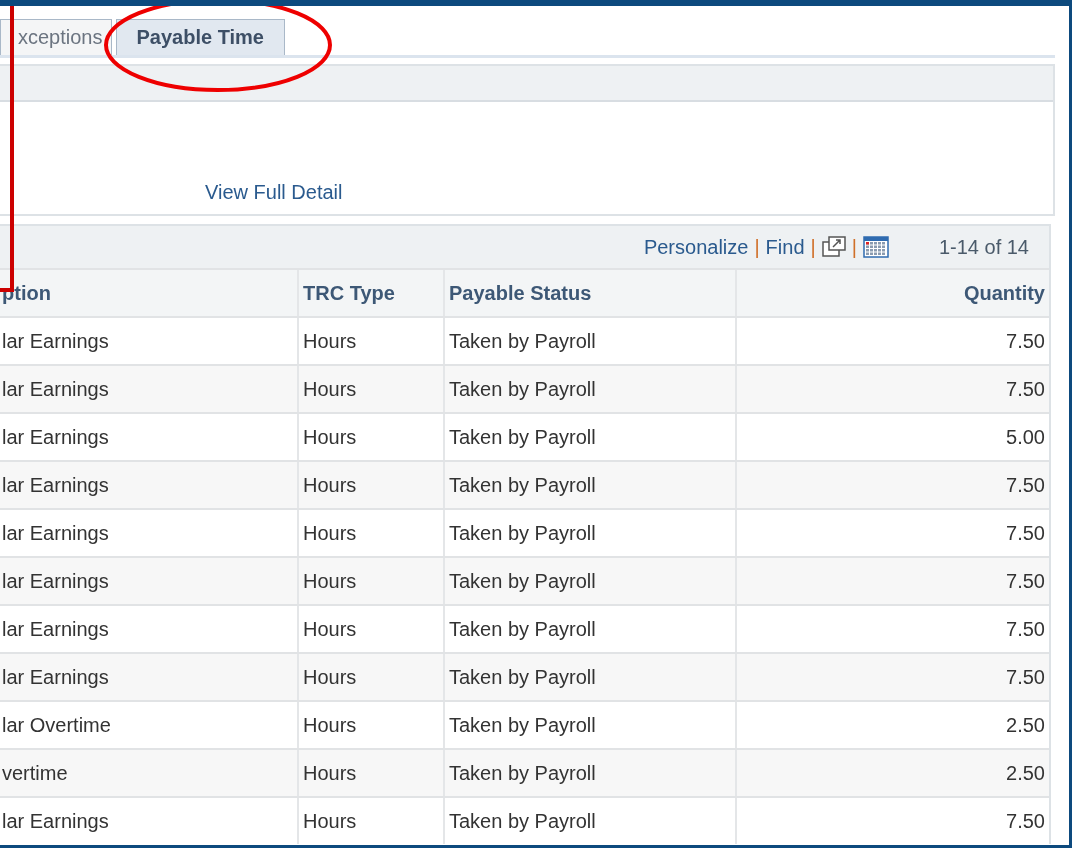 The width and height of the screenshot is (1072, 848). I want to click on table-cell-text: lar Overtime, so click(56, 725).